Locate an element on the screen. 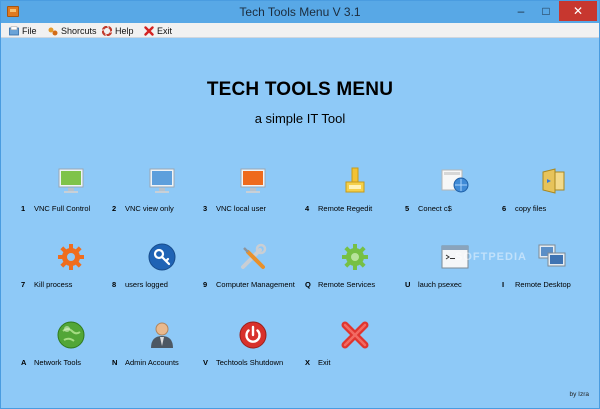  exit-x-icon is located at coordinates (149, 30).